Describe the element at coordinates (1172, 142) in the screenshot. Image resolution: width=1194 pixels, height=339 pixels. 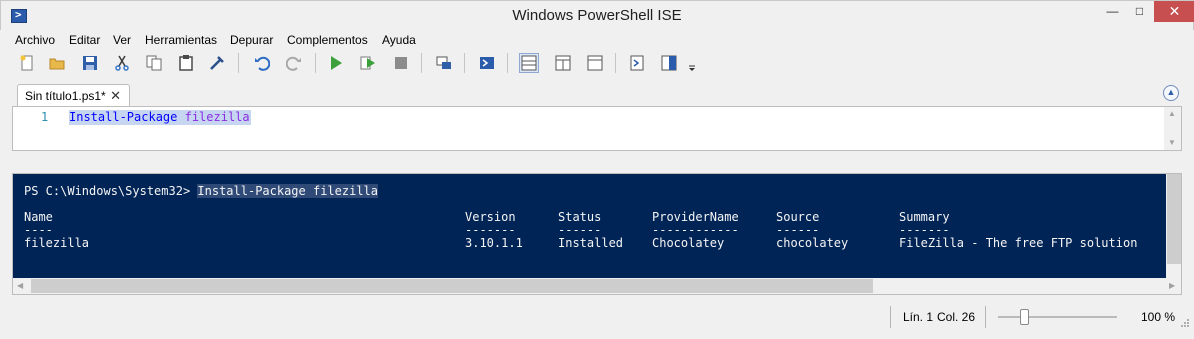
I see `scroll-down-icon: ▼` at that location.